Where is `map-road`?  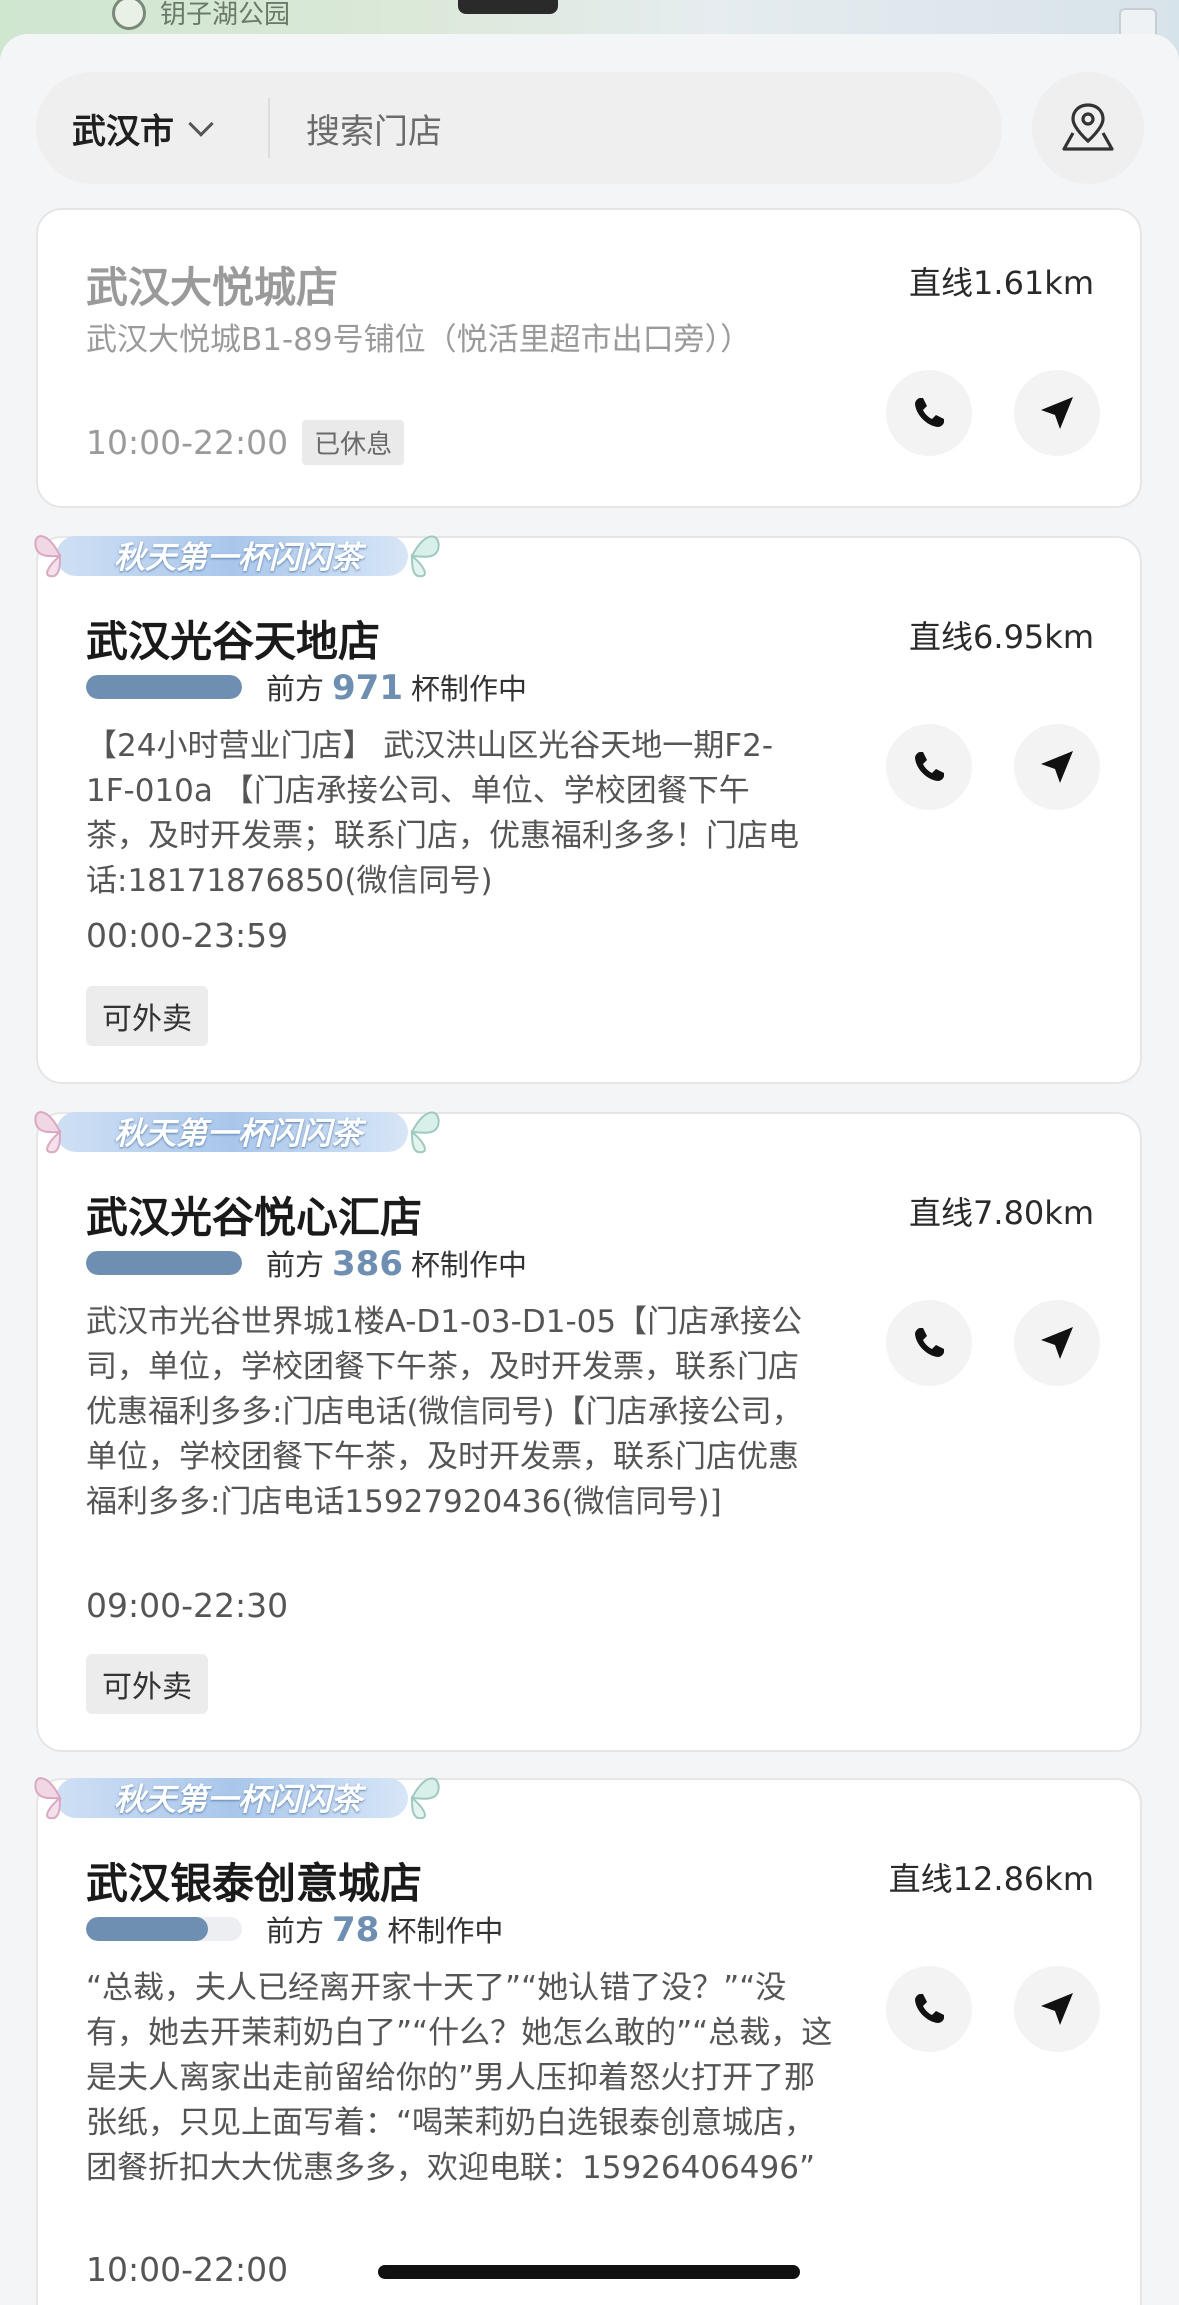
map-road is located at coordinates (508, 7).